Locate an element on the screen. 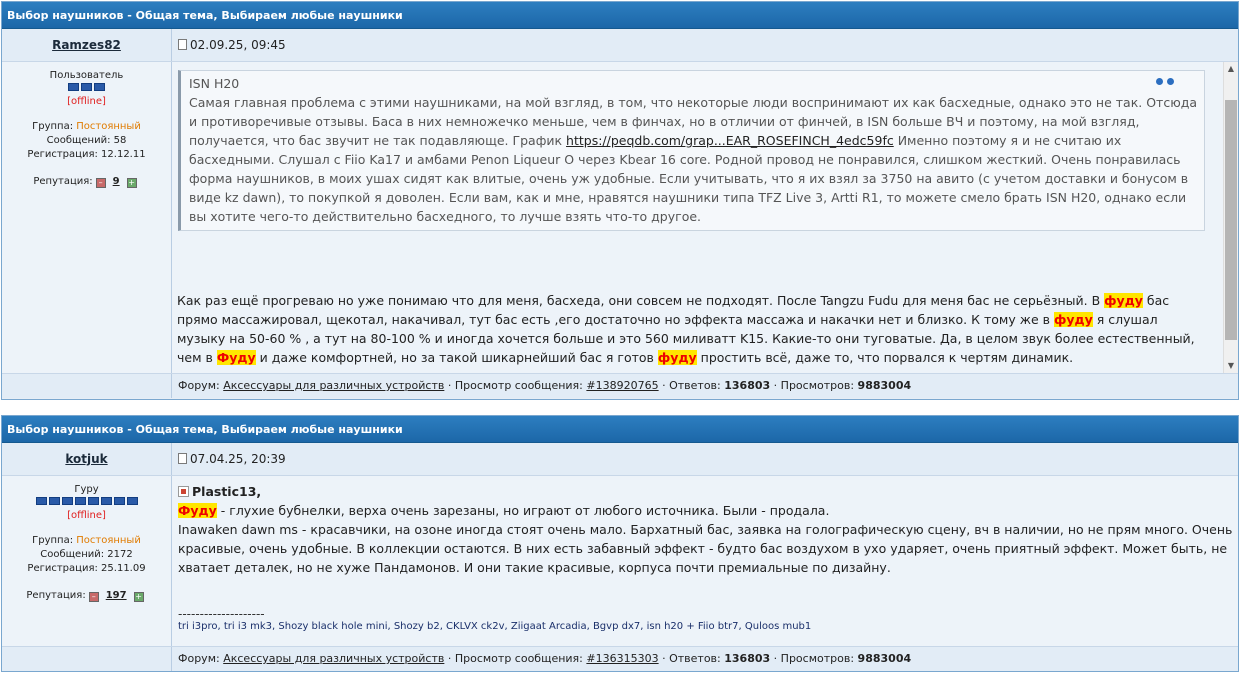 The image size is (1245, 675). author-cell: Ramzes82 is located at coordinates (87, 45).